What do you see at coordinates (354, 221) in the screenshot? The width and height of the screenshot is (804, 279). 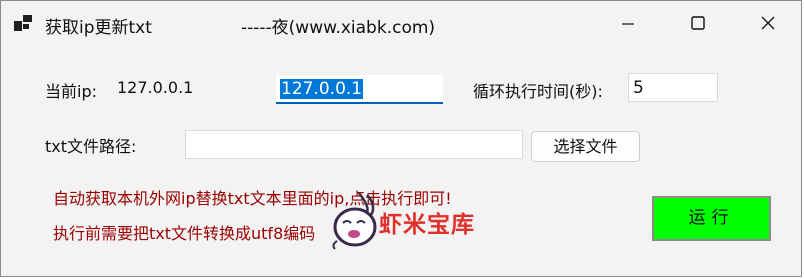 I see `shrimp-mascot-icon` at bounding box center [354, 221].